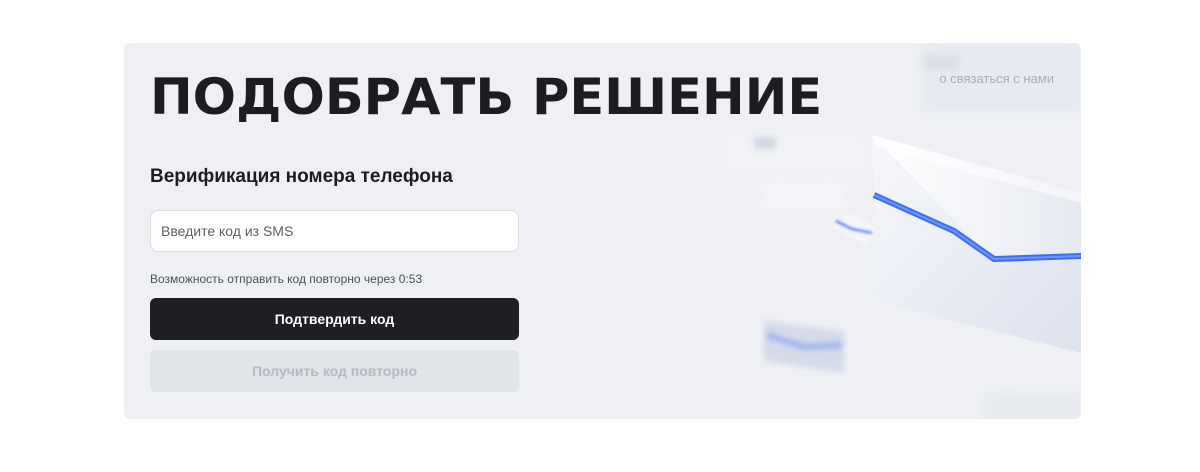 This screenshot has width=1200, height=472. What do you see at coordinates (996, 78) in the screenshot?
I see `contact-link: о связаться с нами` at bounding box center [996, 78].